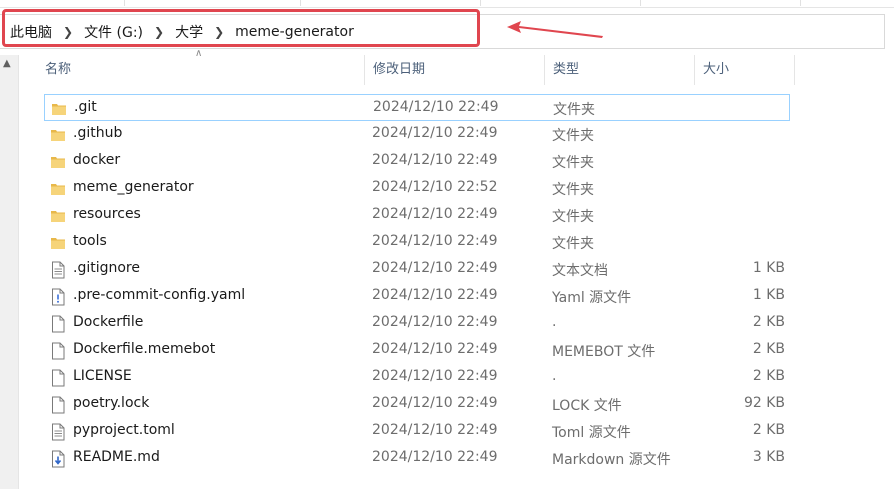  I want to click on file-row: meme_generator 2024/12/10 22:52 文件夹, so click(417, 188).